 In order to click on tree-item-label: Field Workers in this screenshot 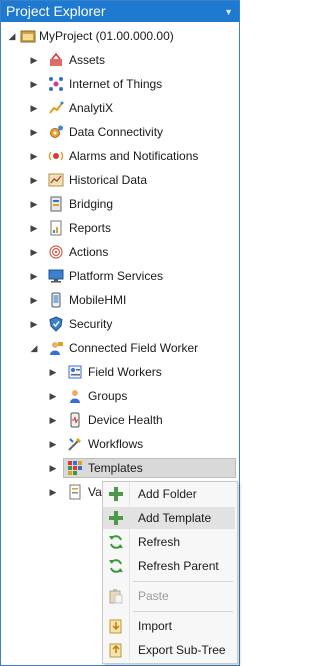, I will do `click(125, 372)`.